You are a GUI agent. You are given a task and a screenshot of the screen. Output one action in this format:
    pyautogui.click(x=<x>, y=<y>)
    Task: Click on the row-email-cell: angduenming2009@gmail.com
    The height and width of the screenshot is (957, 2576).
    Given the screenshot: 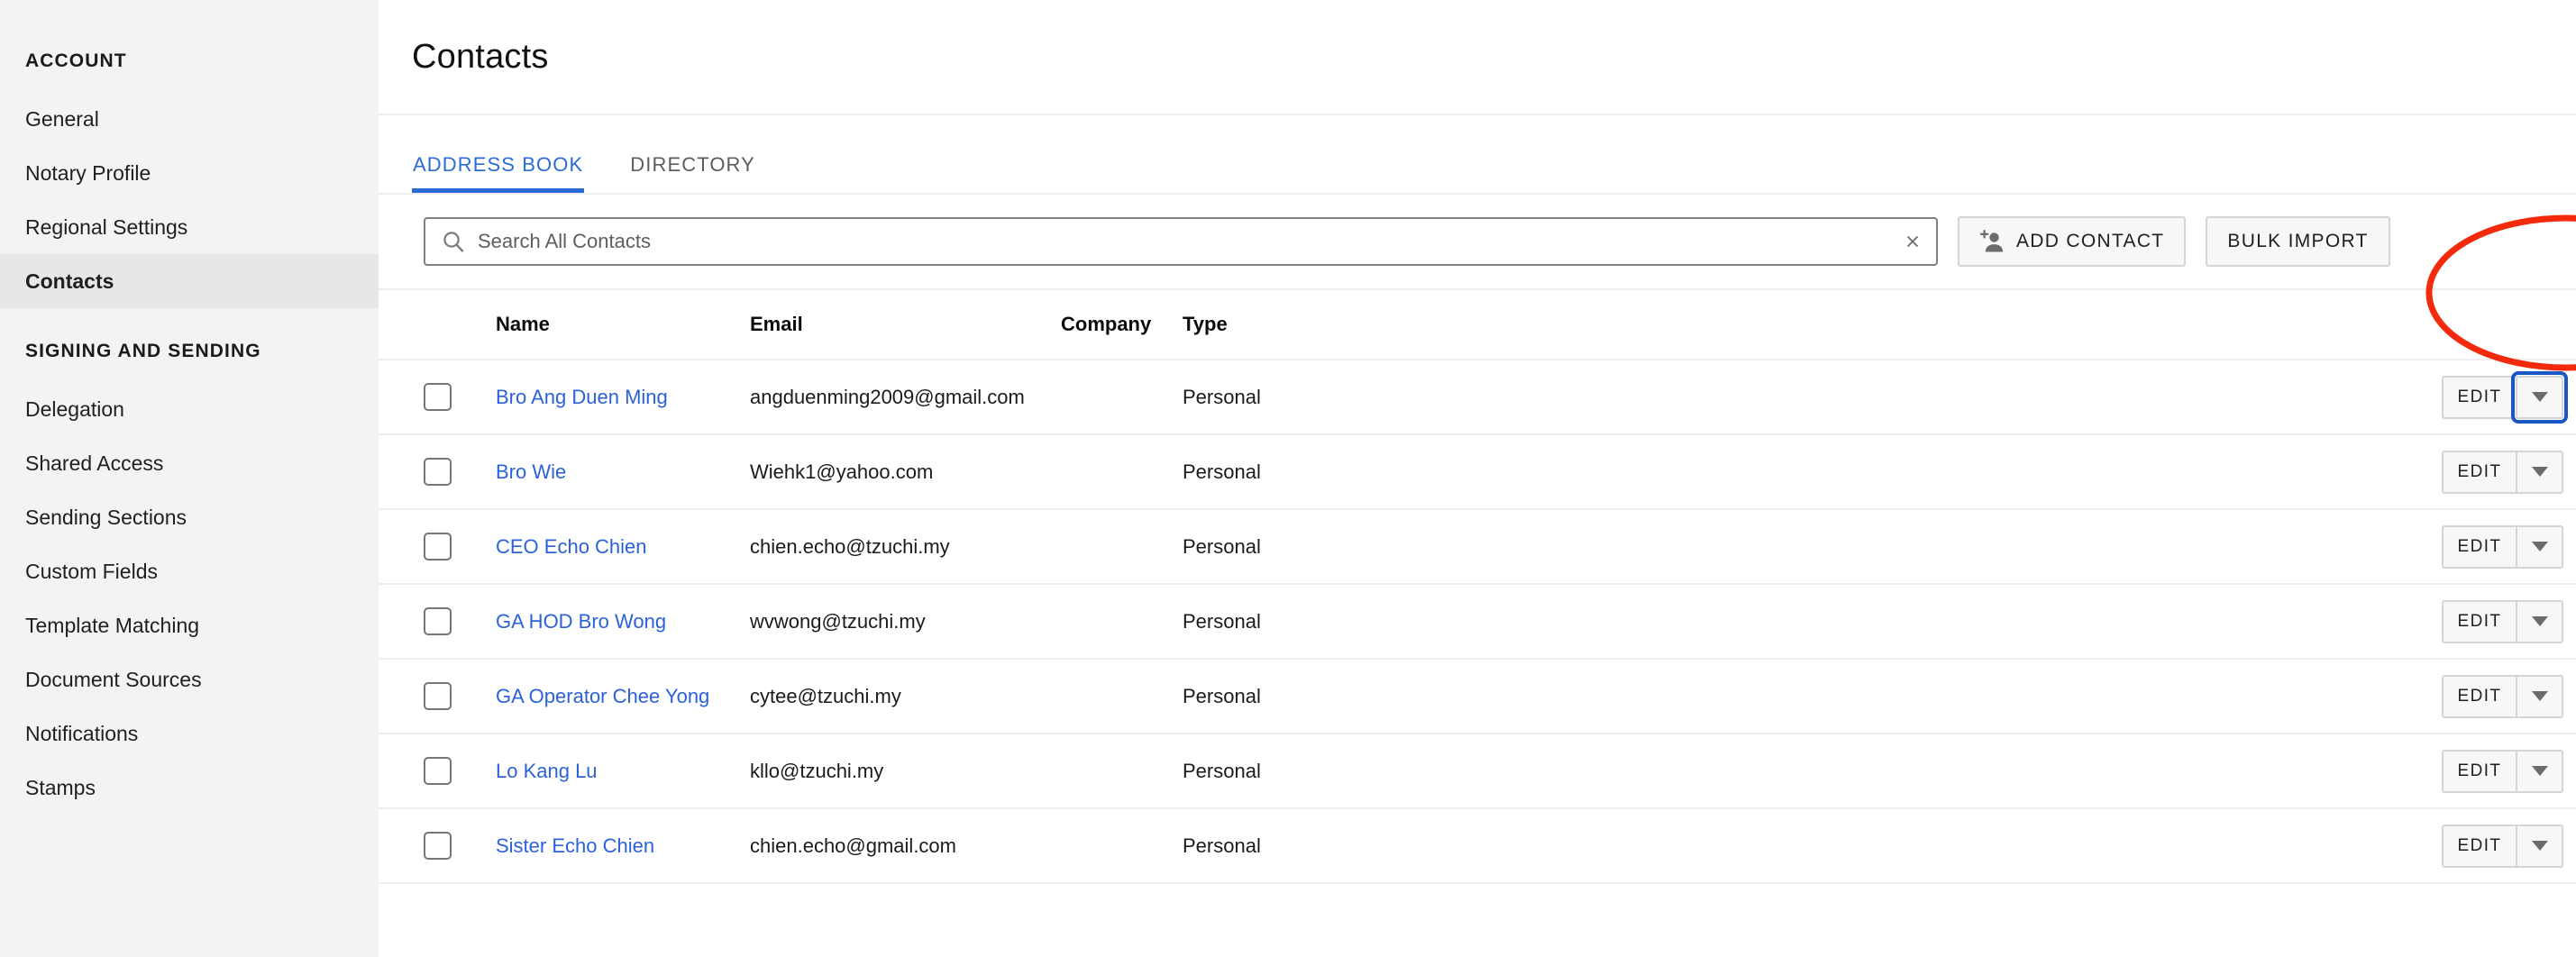 What is the action you would take?
    pyautogui.click(x=905, y=397)
    